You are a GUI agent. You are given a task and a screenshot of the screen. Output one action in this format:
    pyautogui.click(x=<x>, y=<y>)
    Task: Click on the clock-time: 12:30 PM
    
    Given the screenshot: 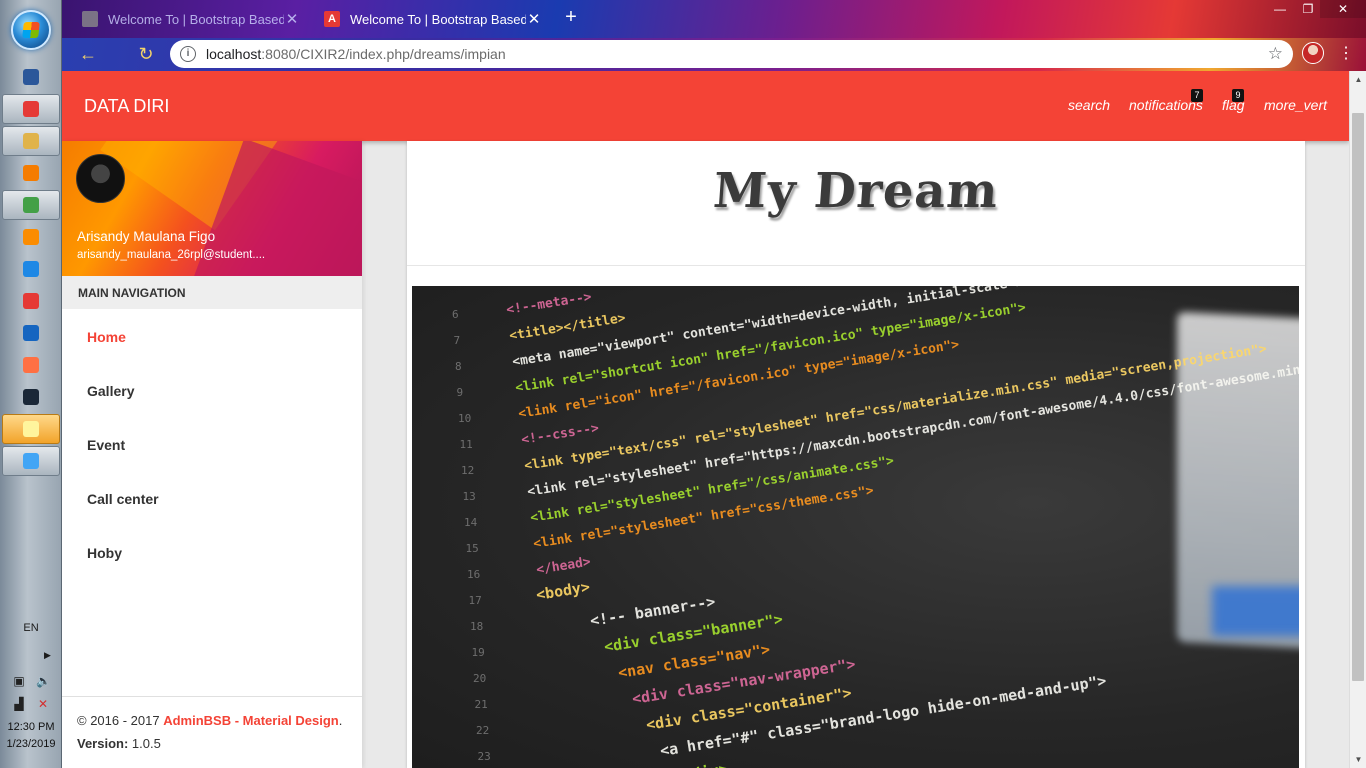 What is the action you would take?
    pyautogui.click(x=31, y=727)
    